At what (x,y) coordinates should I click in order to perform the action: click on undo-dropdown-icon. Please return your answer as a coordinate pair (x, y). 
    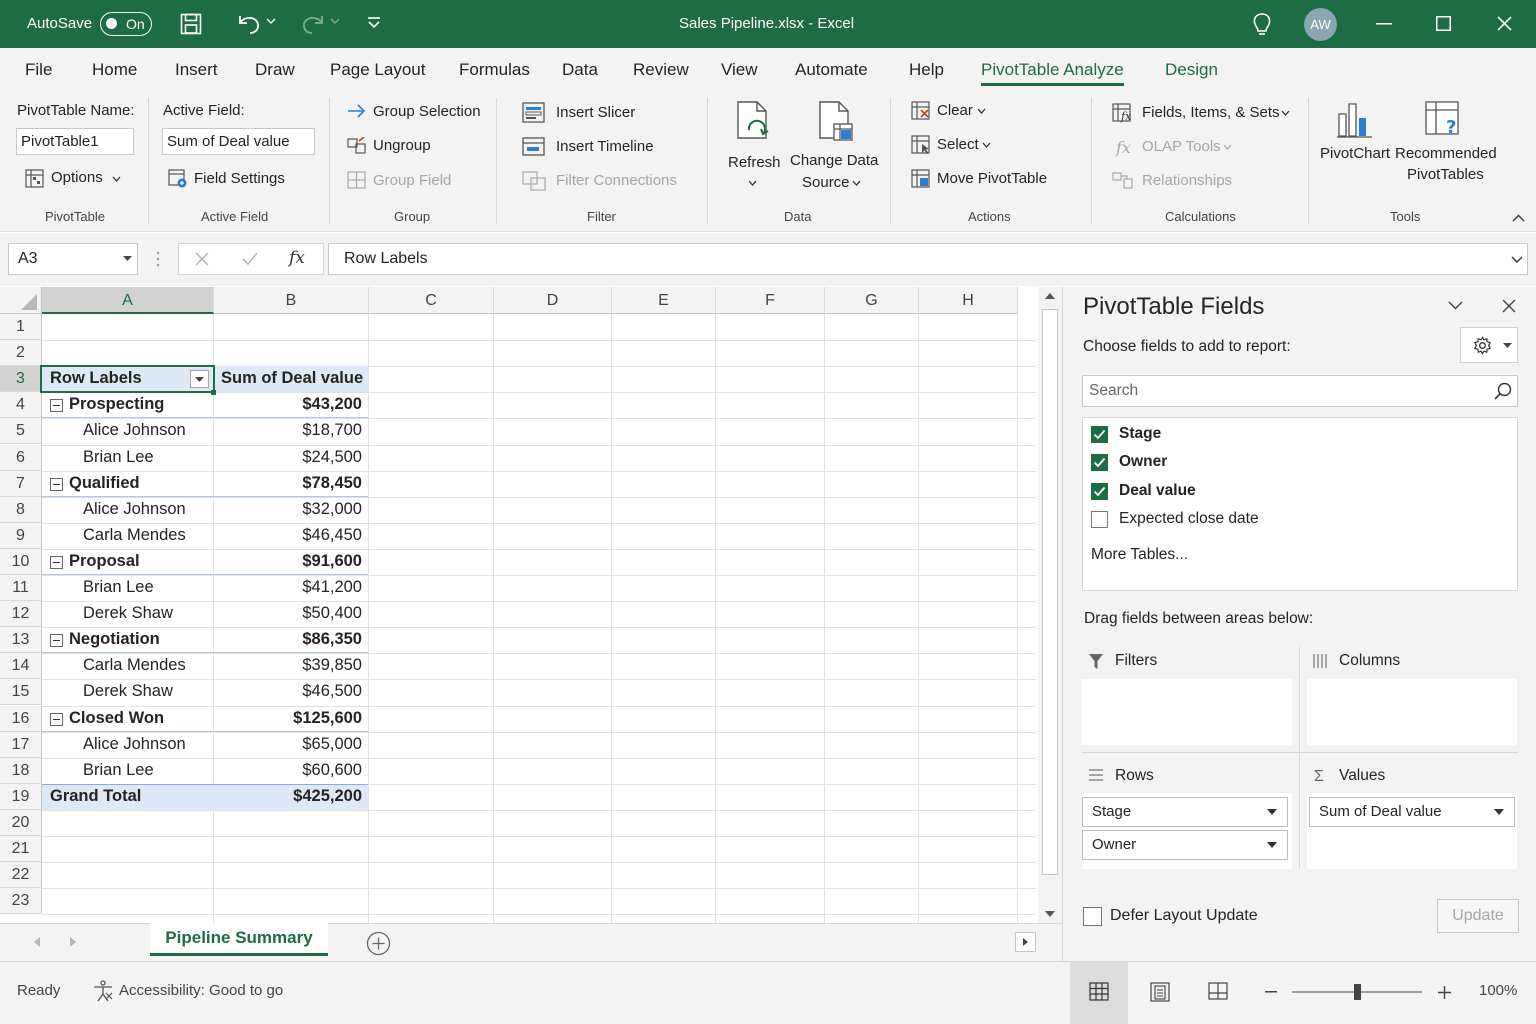
    Looking at the image, I should click on (271, 21).